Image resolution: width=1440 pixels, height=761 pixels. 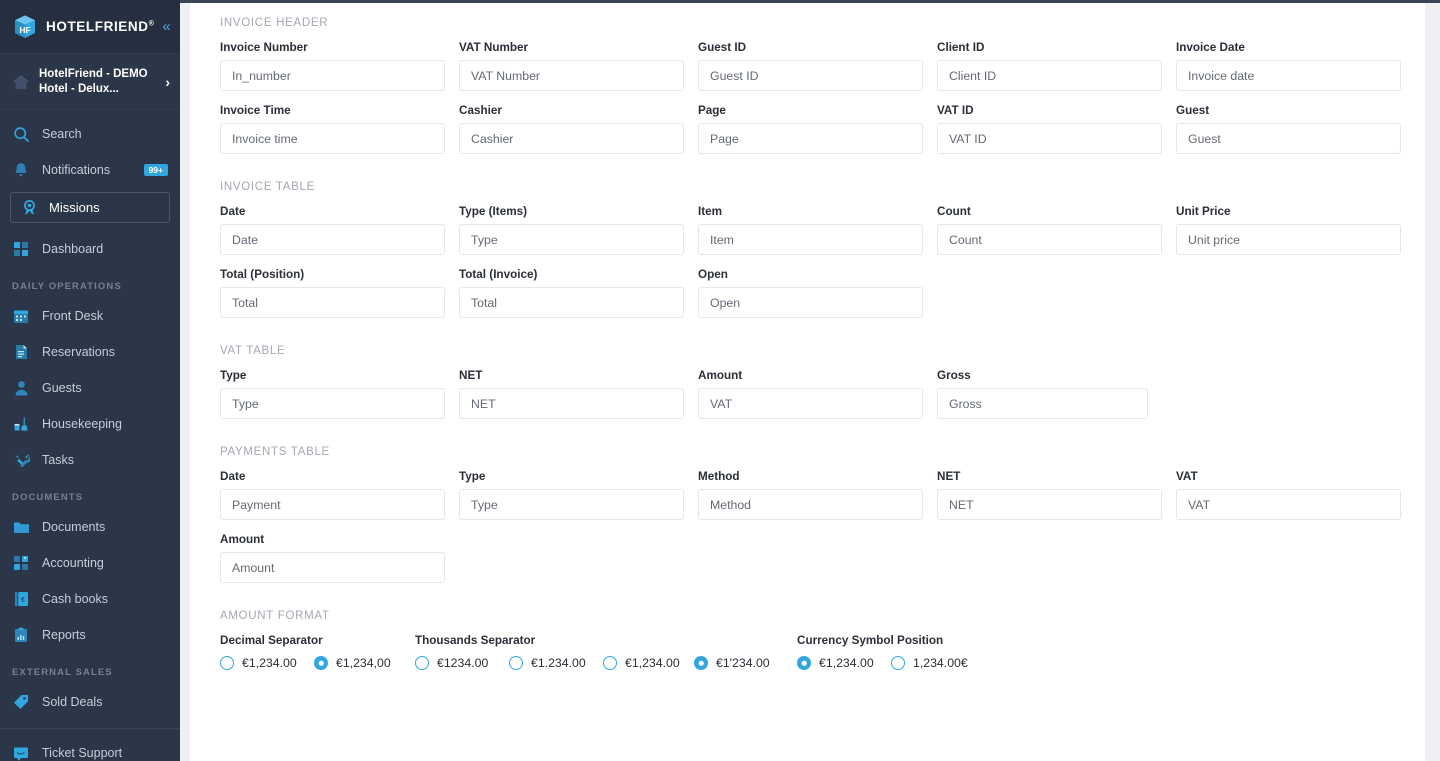 I want to click on section-title: VAT TABLE, so click(x=253, y=351).